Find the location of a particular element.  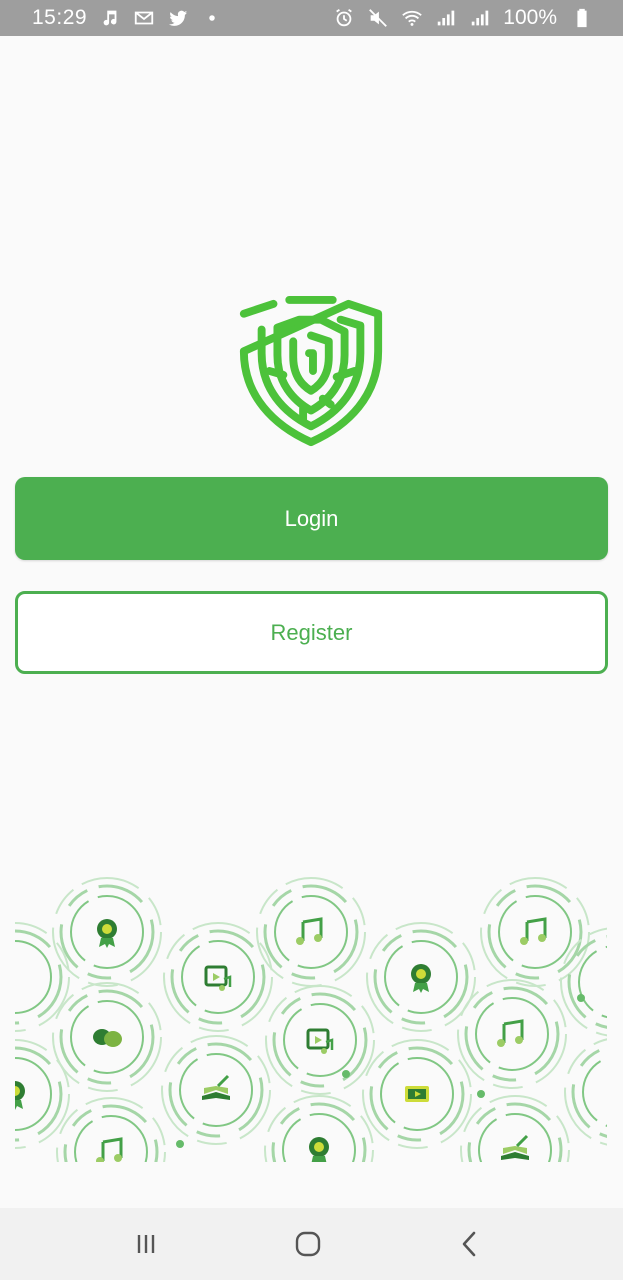

dot-icon is located at coordinates (212, 18).